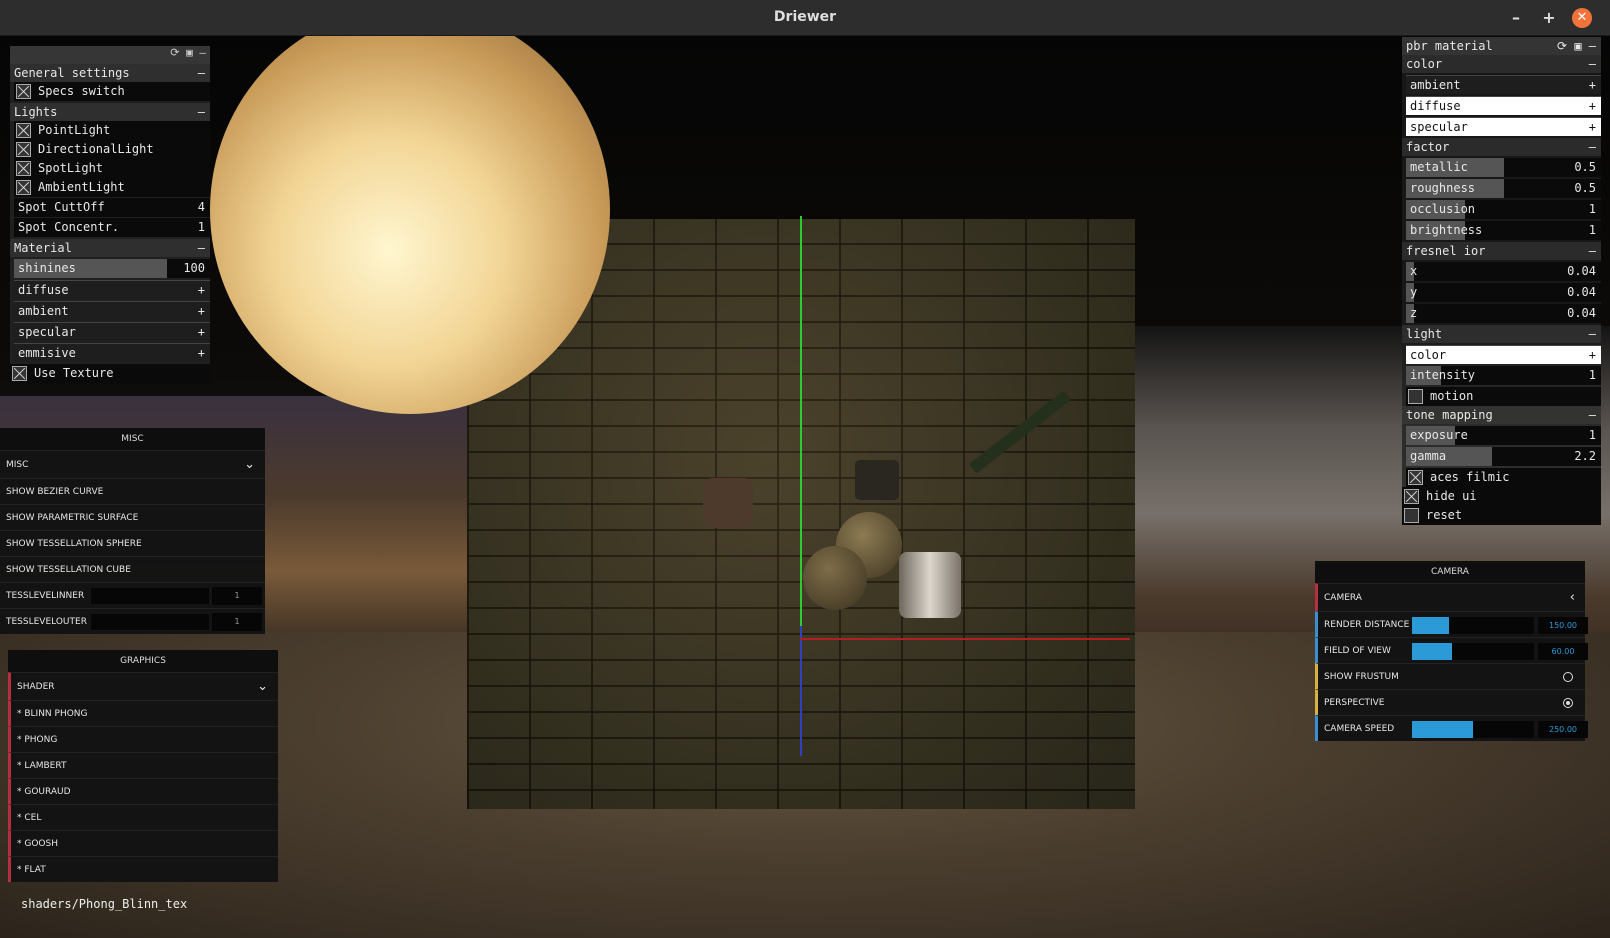  Describe the element at coordinates (112, 227) in the screenshot. I see `spot-concentr-field: Spot Concentr. 1` at that location.